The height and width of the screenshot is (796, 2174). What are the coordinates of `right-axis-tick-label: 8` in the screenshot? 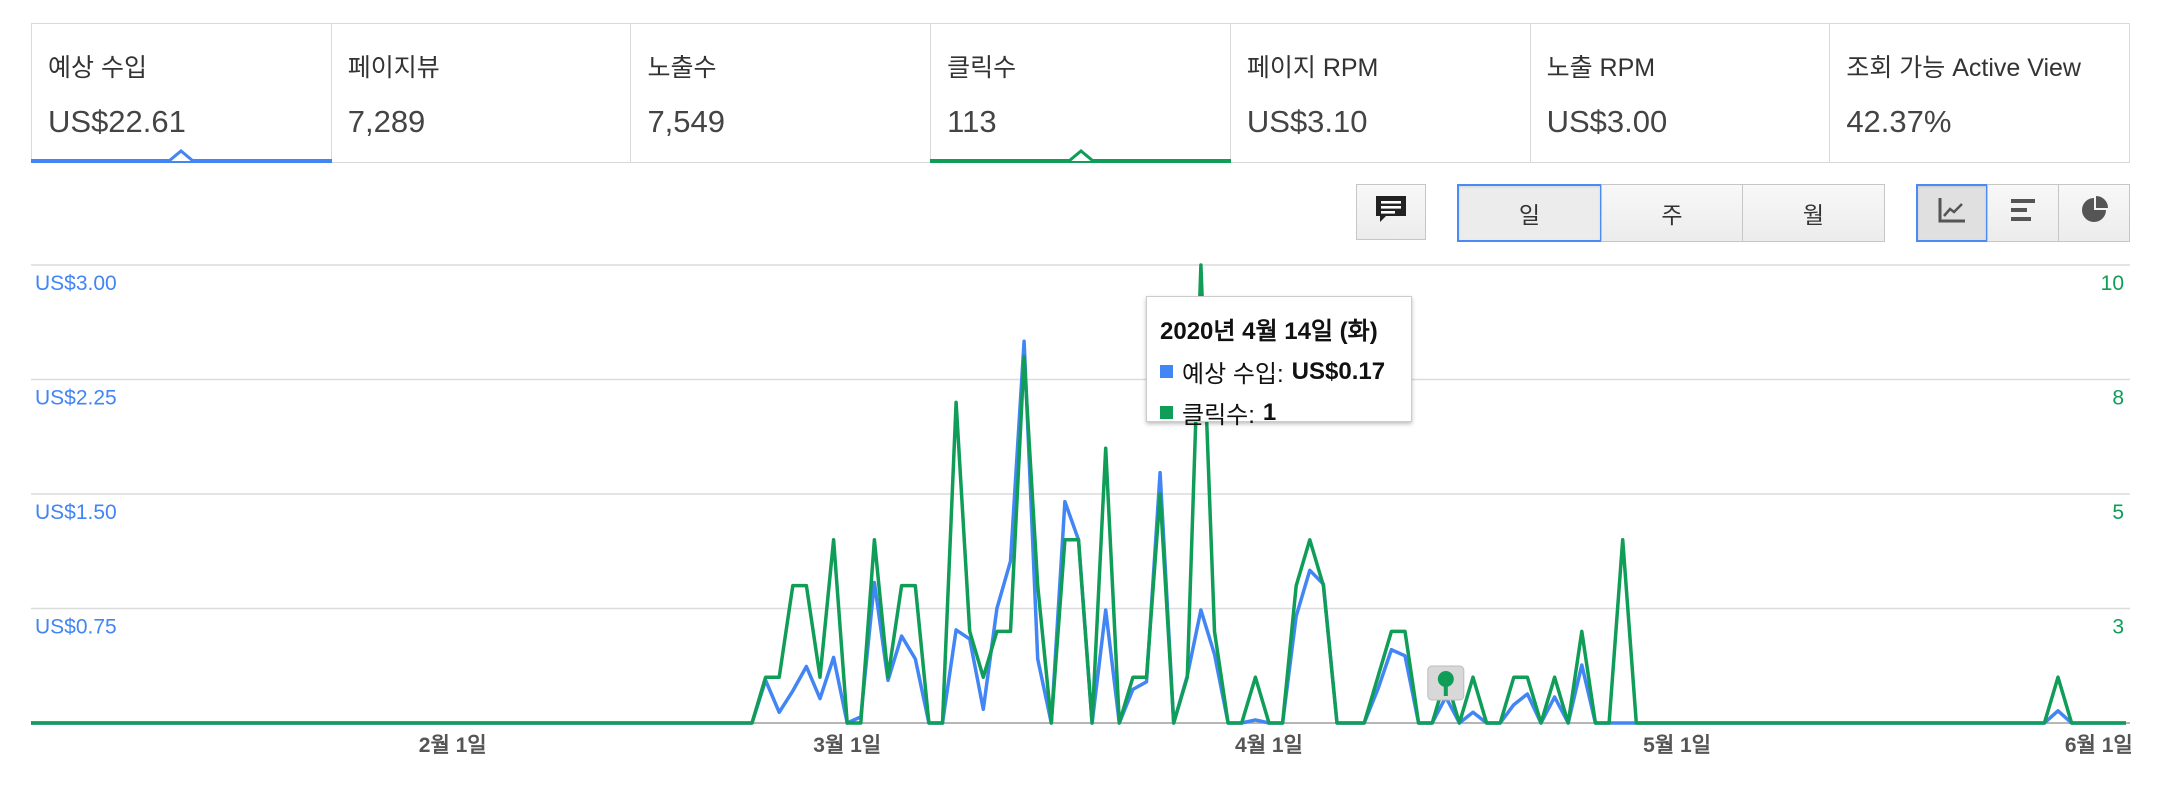 It's located at (2118, 398).